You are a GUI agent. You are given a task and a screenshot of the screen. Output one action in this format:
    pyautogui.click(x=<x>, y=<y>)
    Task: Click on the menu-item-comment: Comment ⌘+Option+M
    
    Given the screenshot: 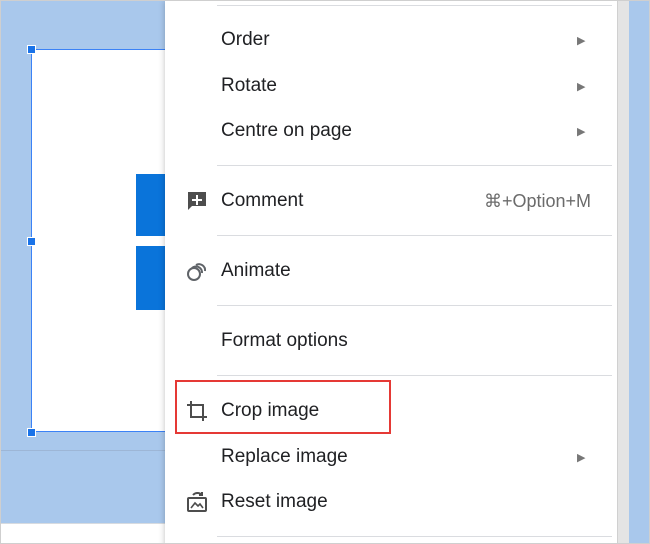 What is the action you would take?
    pyautogui.click(x=391, y=201)
    